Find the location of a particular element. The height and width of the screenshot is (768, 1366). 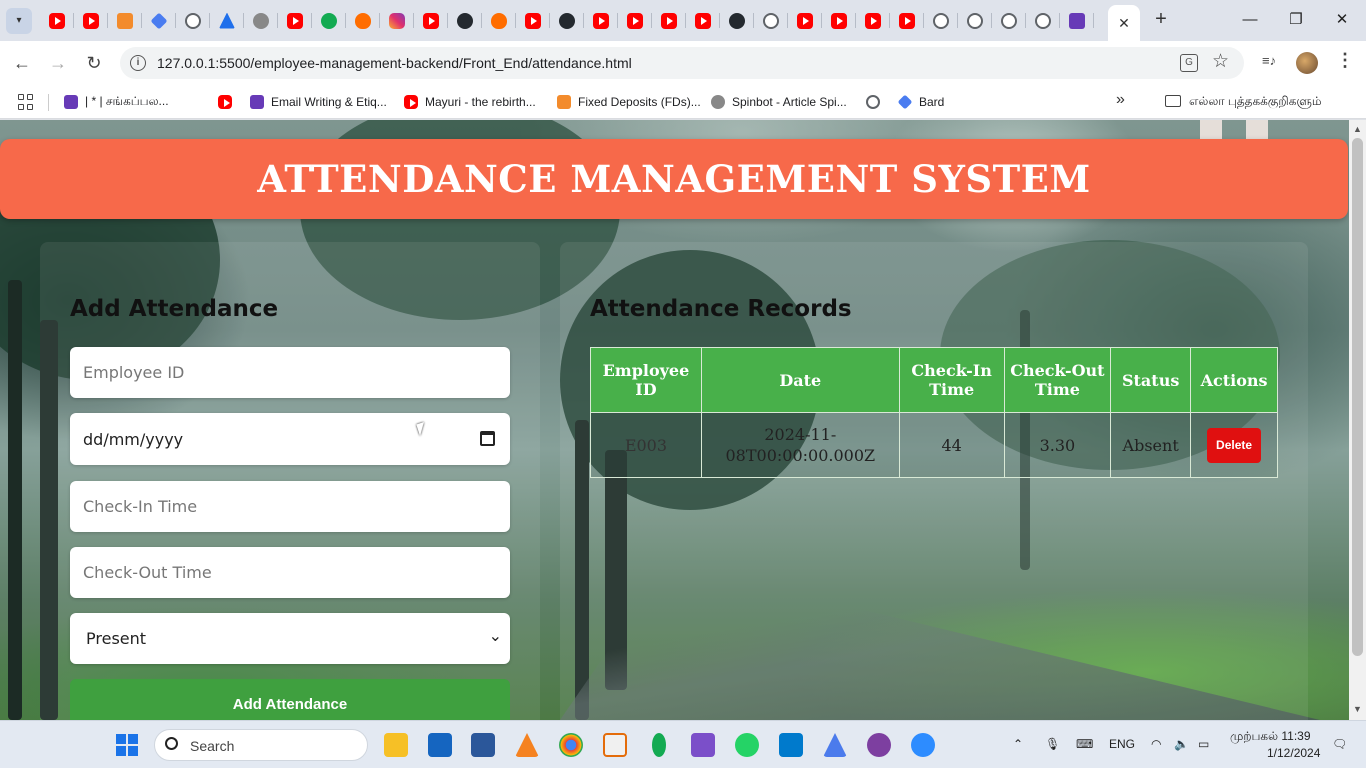

folder-icon is located at coordinates (1173, 101).